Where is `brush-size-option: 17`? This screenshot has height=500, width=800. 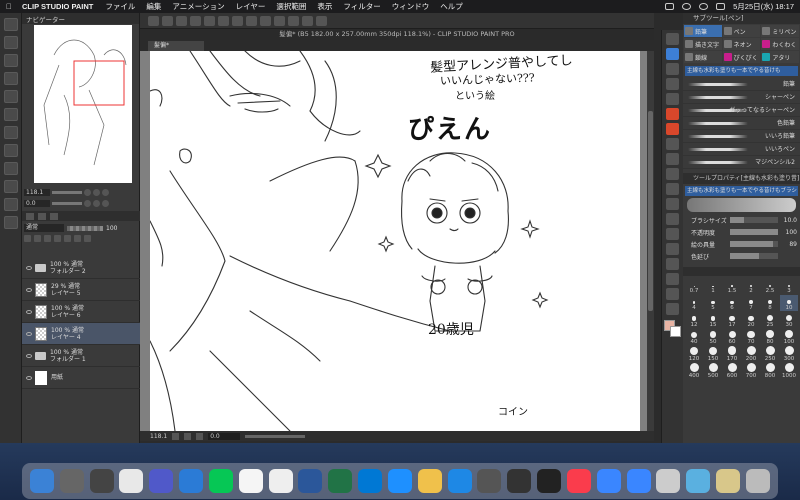
brush-size-option: 17 is located at coordinates (732, 320).